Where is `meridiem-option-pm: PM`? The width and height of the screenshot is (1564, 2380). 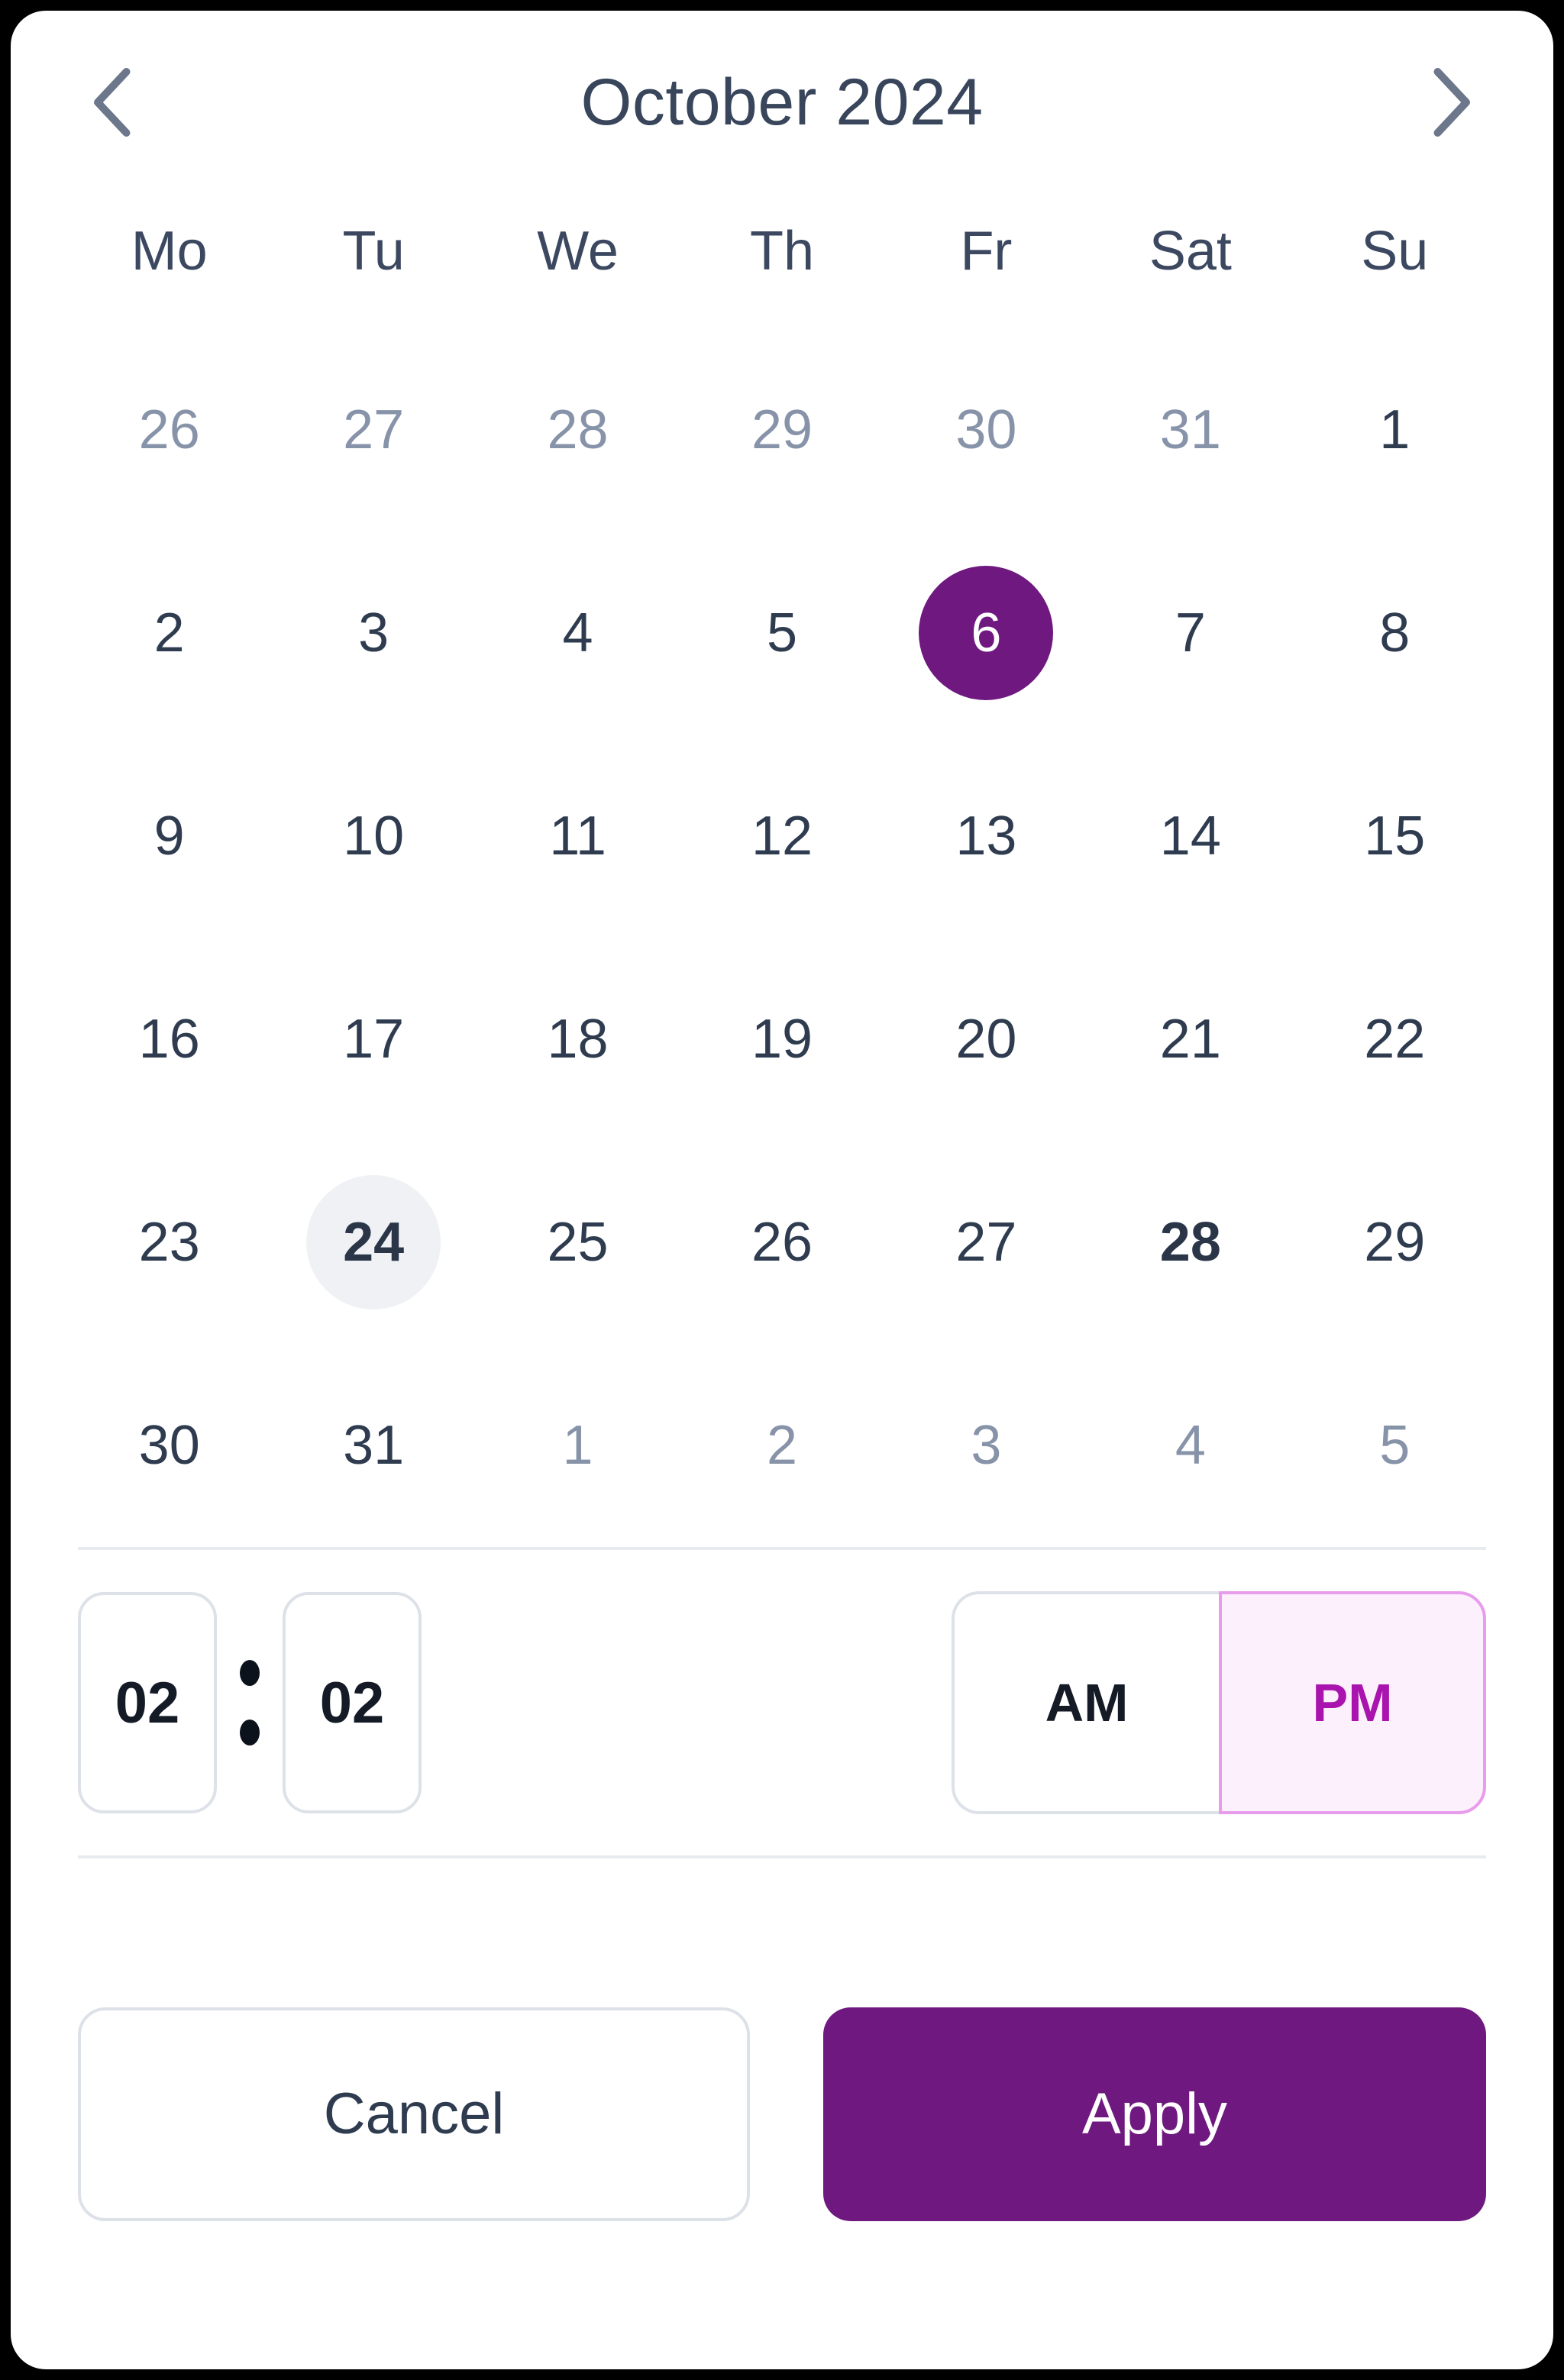
meridiem-option-pm: PM is located at coordinates (1352, 1702).